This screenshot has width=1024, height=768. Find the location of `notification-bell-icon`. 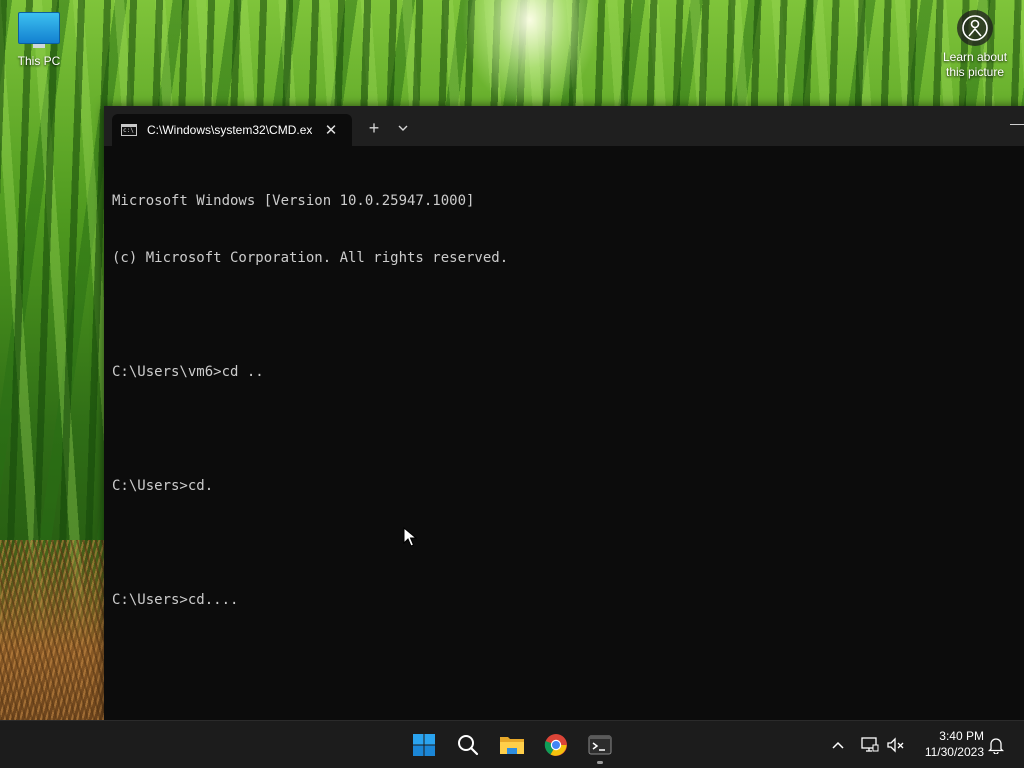

notification-bell-icon is located at coordinates (996, 746).